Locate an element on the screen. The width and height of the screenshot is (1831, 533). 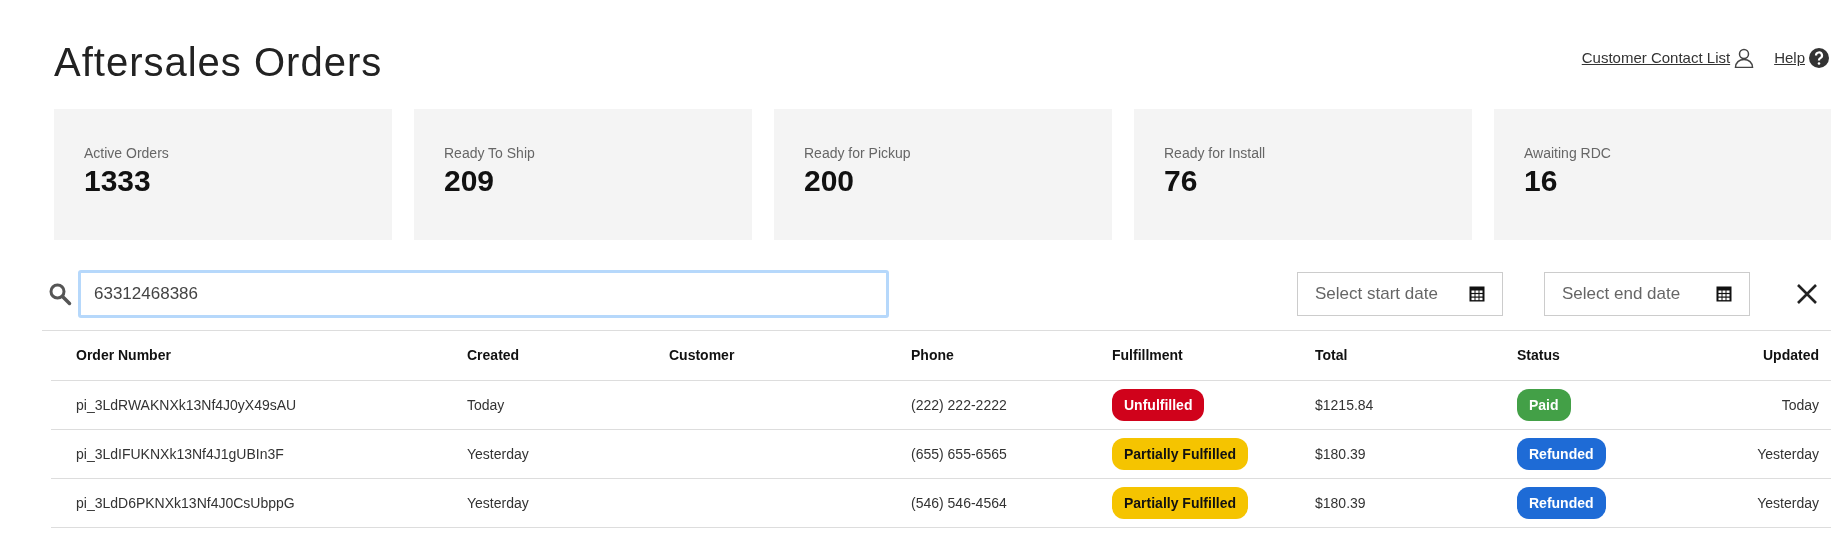
table-cell-text: pi_3LdD6PKNXk13Nf4J0CsUbppG is located at coordinates (186, 503).